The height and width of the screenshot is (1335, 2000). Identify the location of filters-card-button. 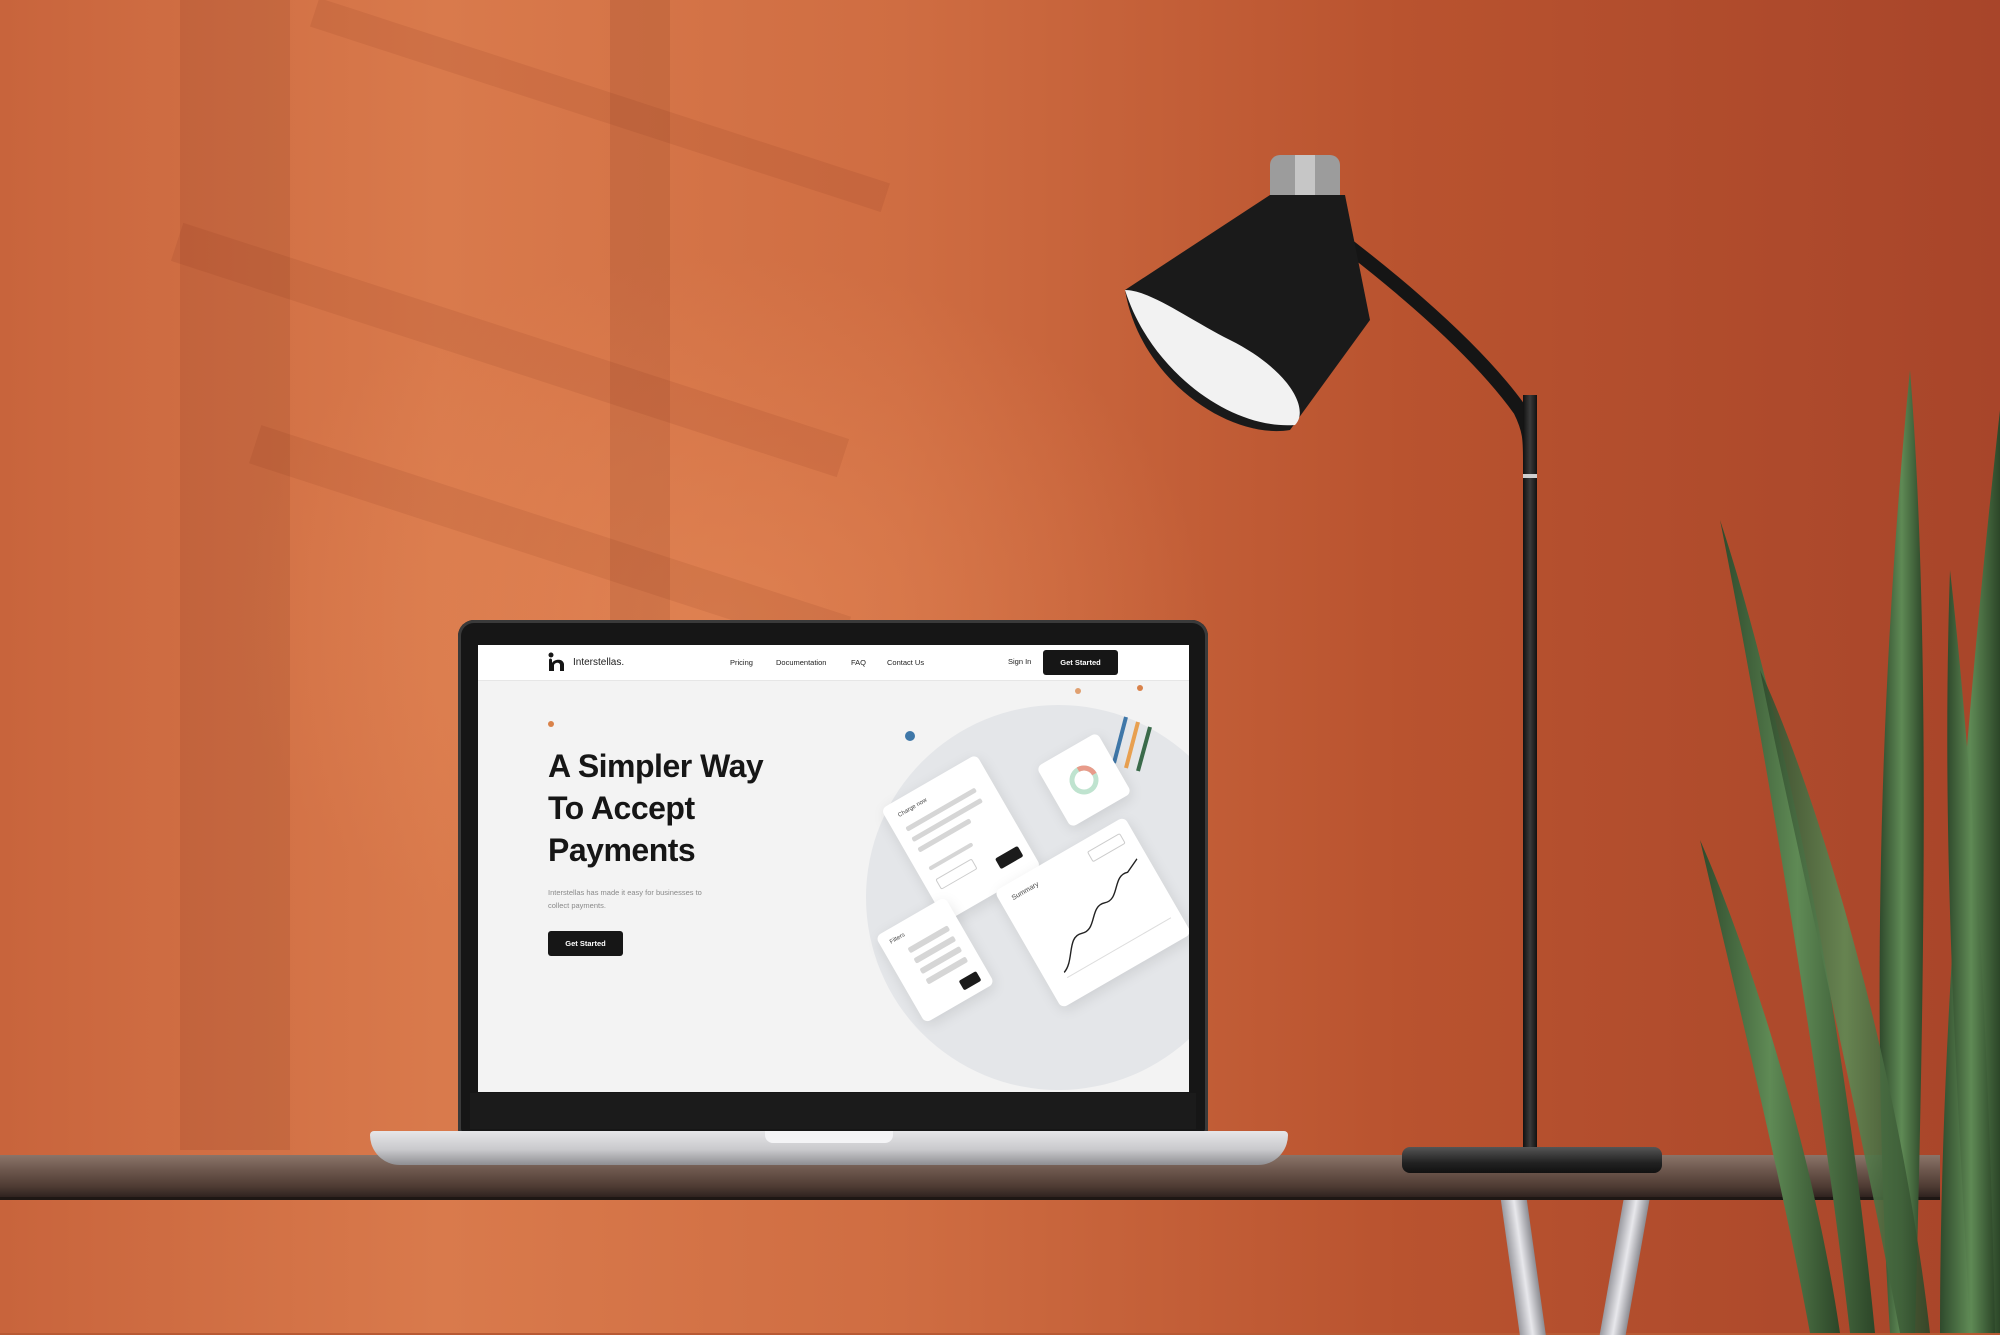
(970, 980).